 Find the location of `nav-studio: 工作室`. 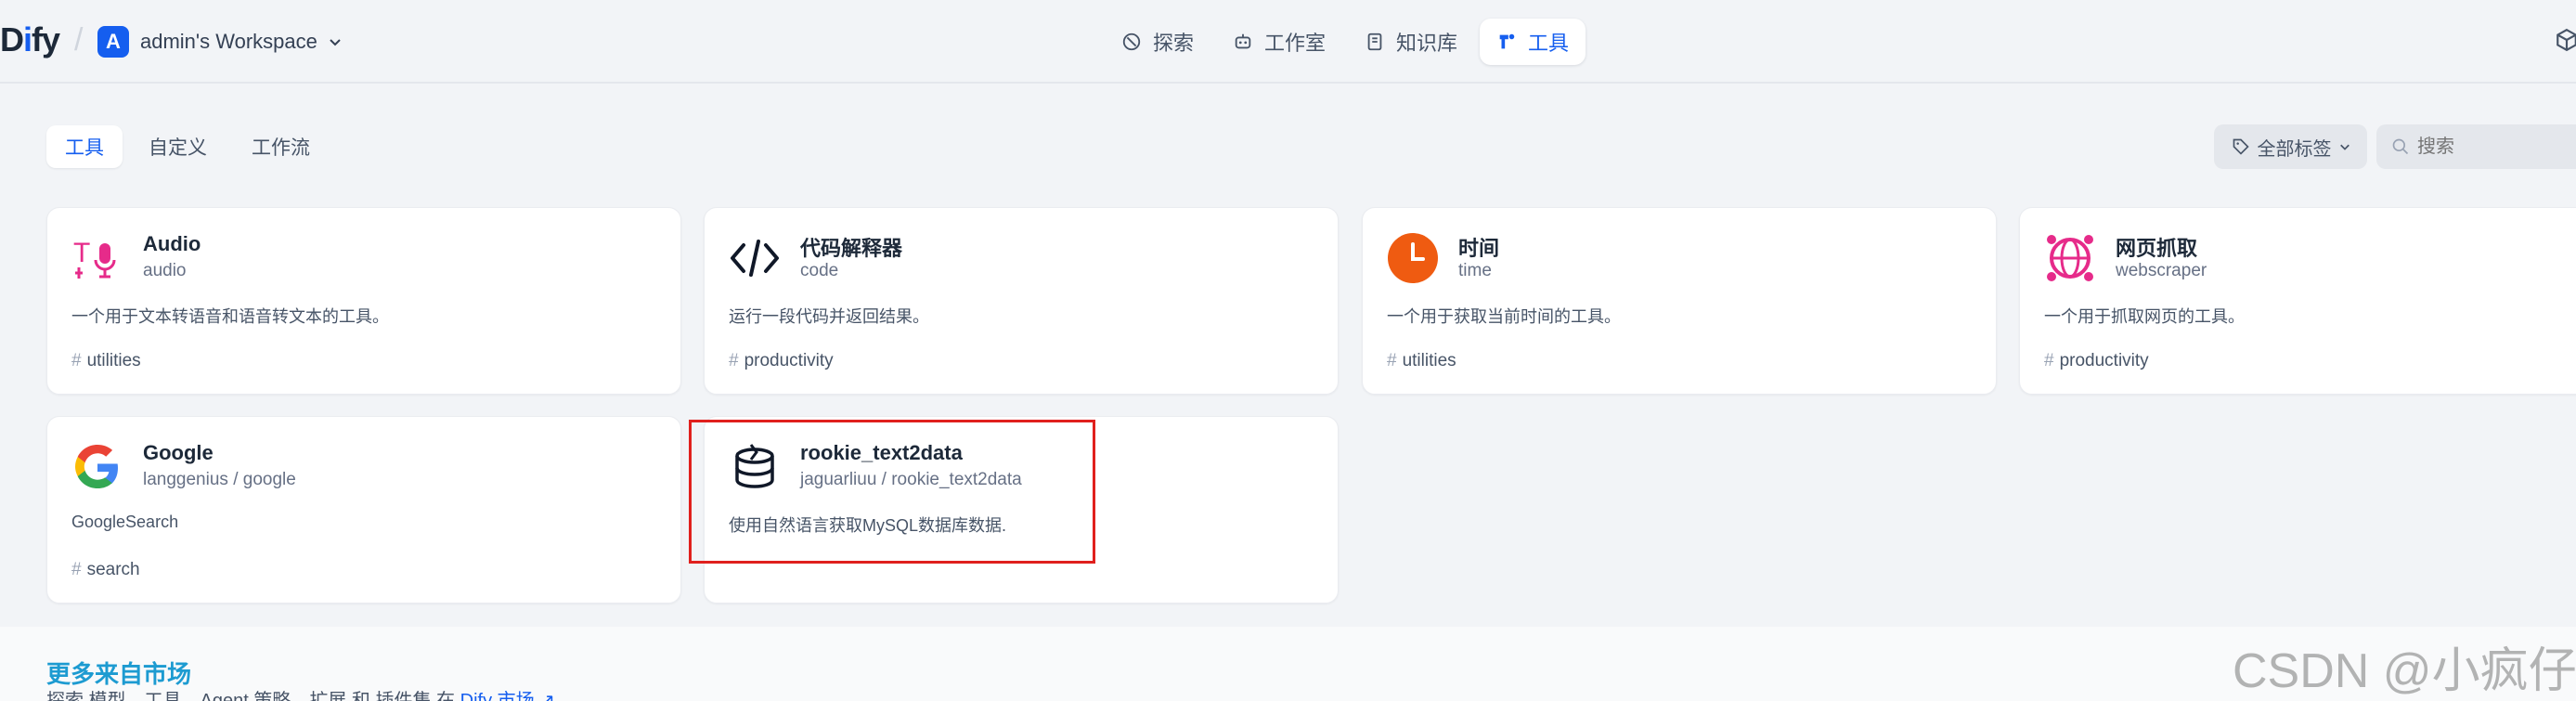

nav-studio: 工作室 is located at coordinates (1279, 42).